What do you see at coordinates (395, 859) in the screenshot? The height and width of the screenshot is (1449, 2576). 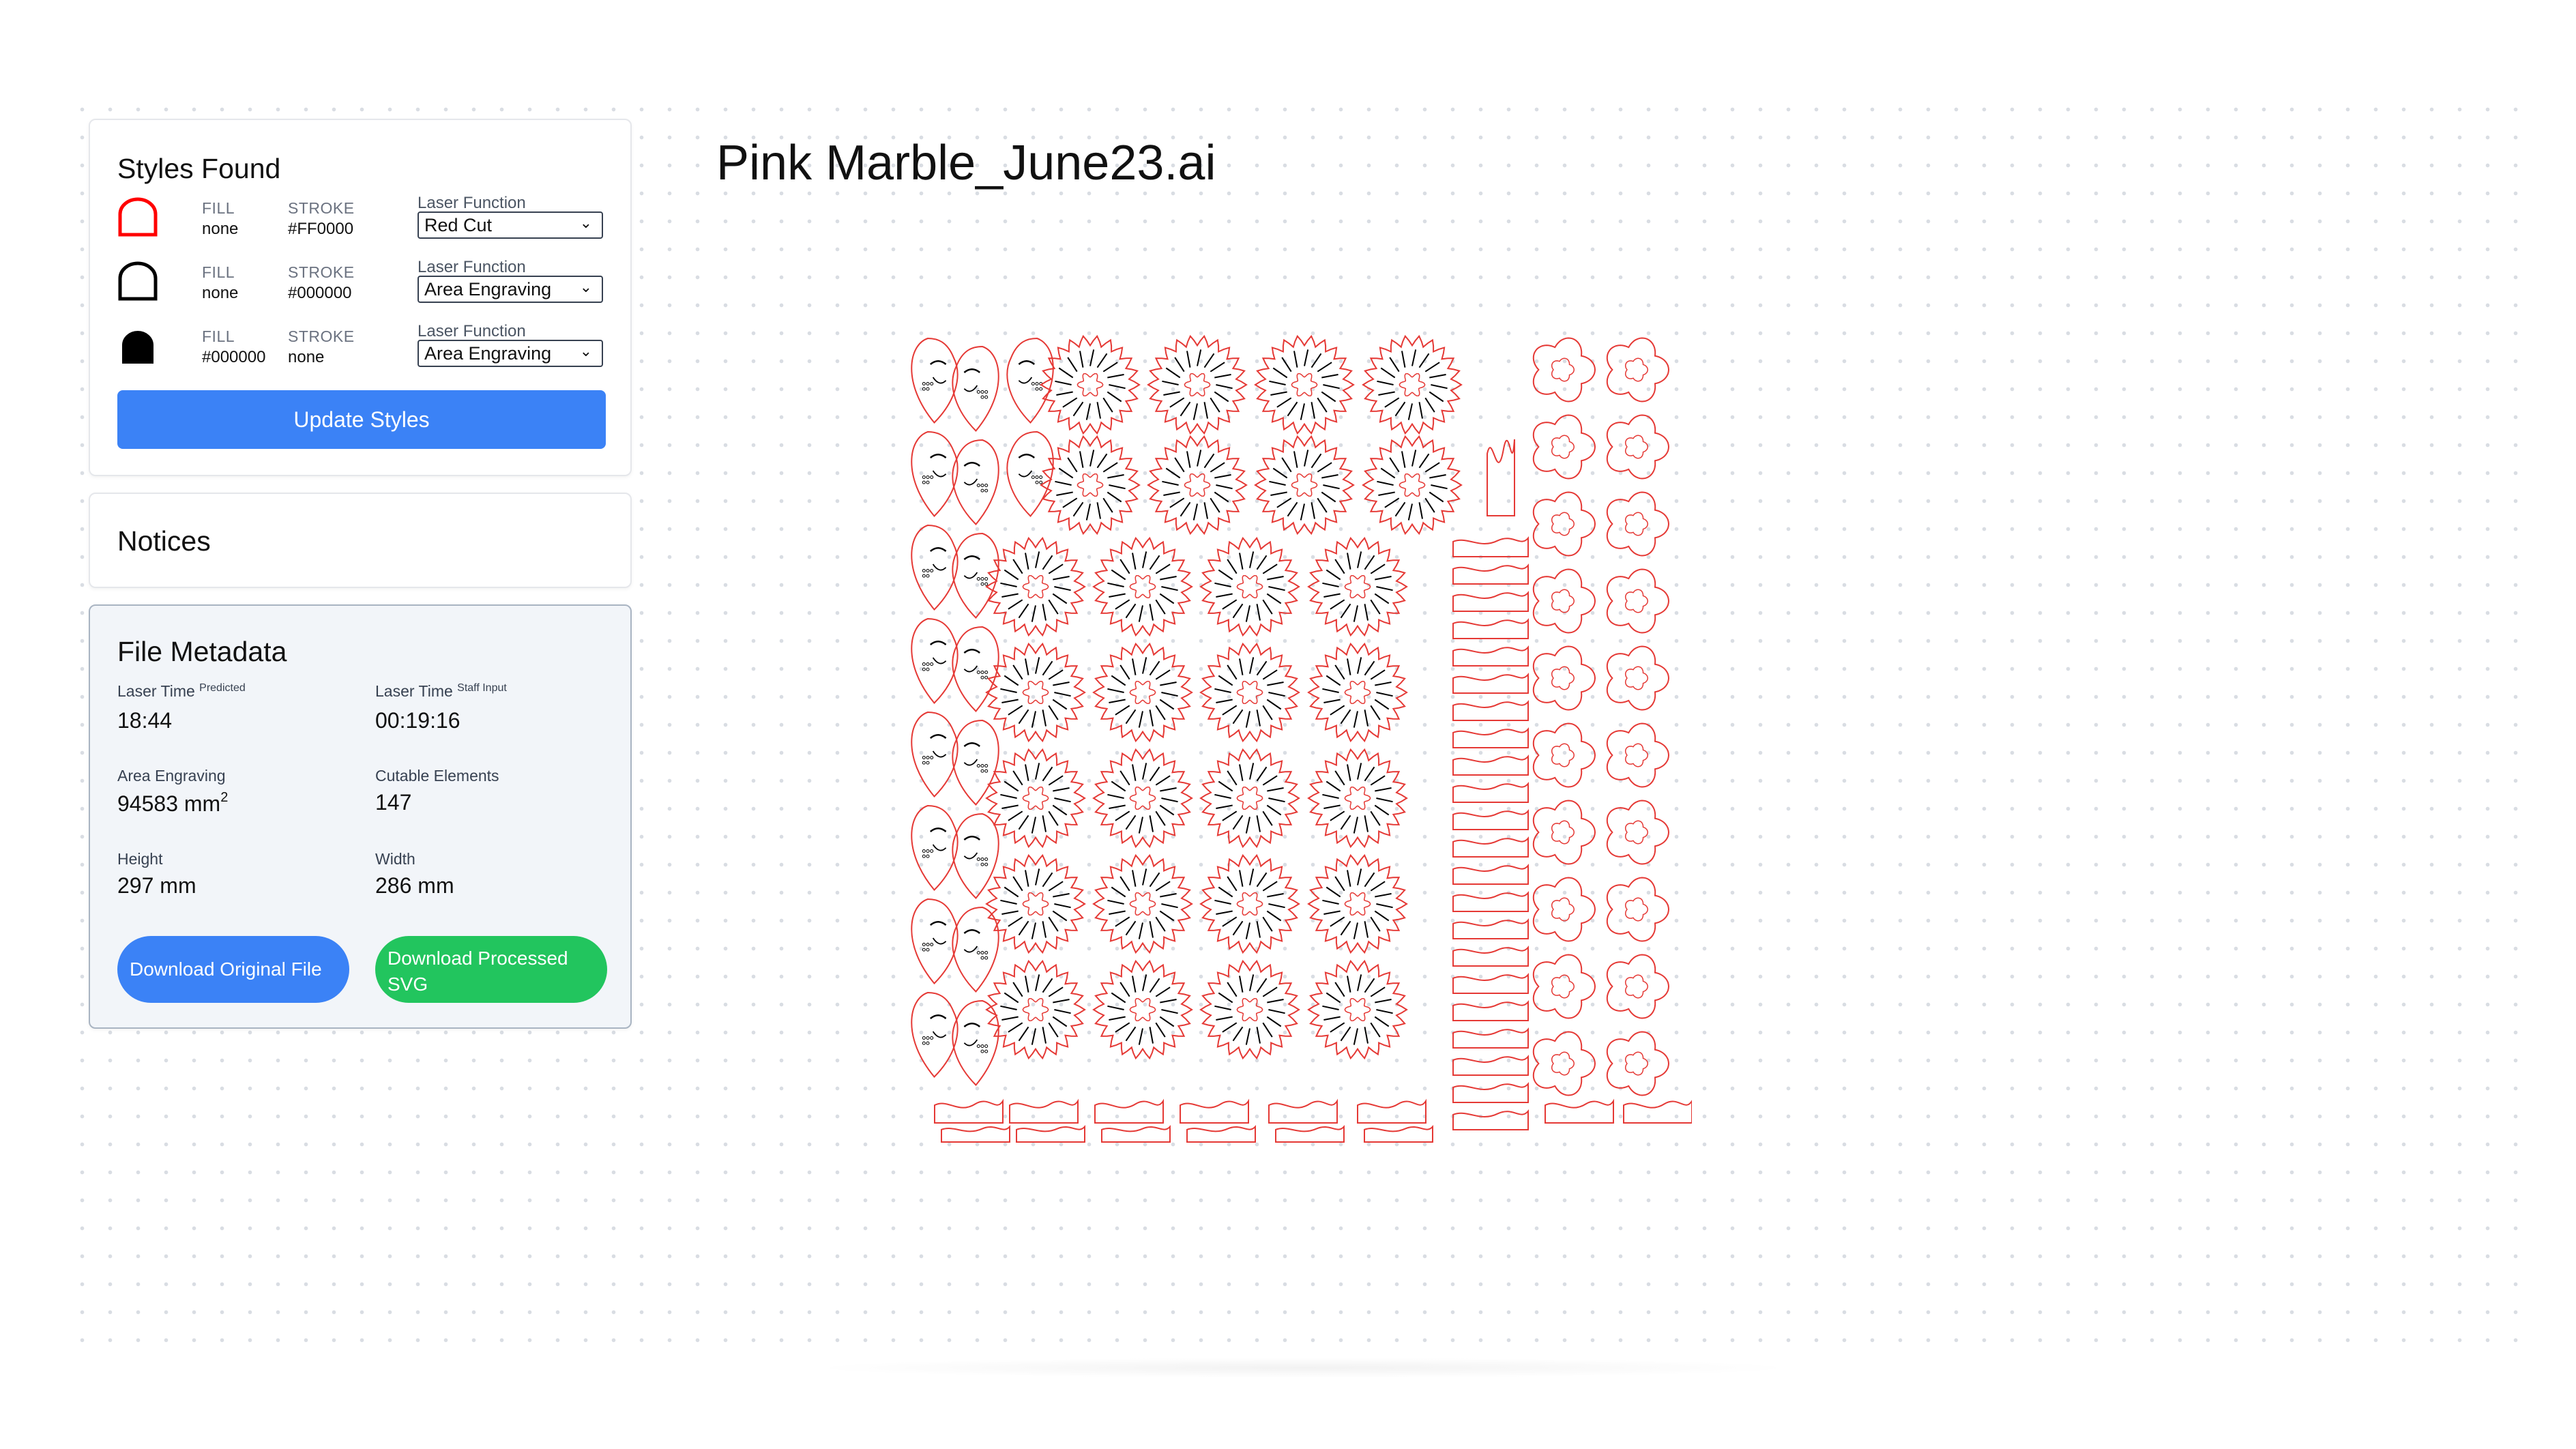 I see `width-label: Width` at bounding box center [395, 859].